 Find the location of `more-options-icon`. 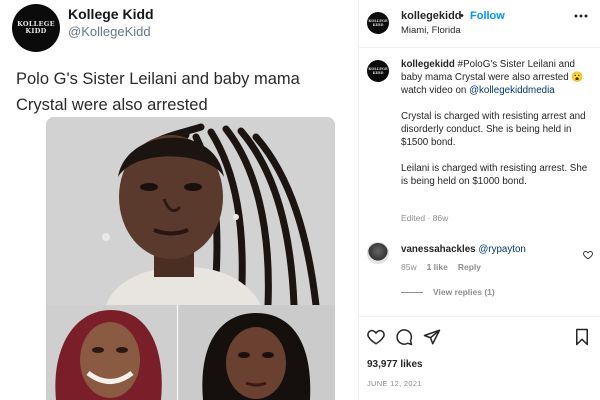

more-options-icon is located at coordinates (581, 18).